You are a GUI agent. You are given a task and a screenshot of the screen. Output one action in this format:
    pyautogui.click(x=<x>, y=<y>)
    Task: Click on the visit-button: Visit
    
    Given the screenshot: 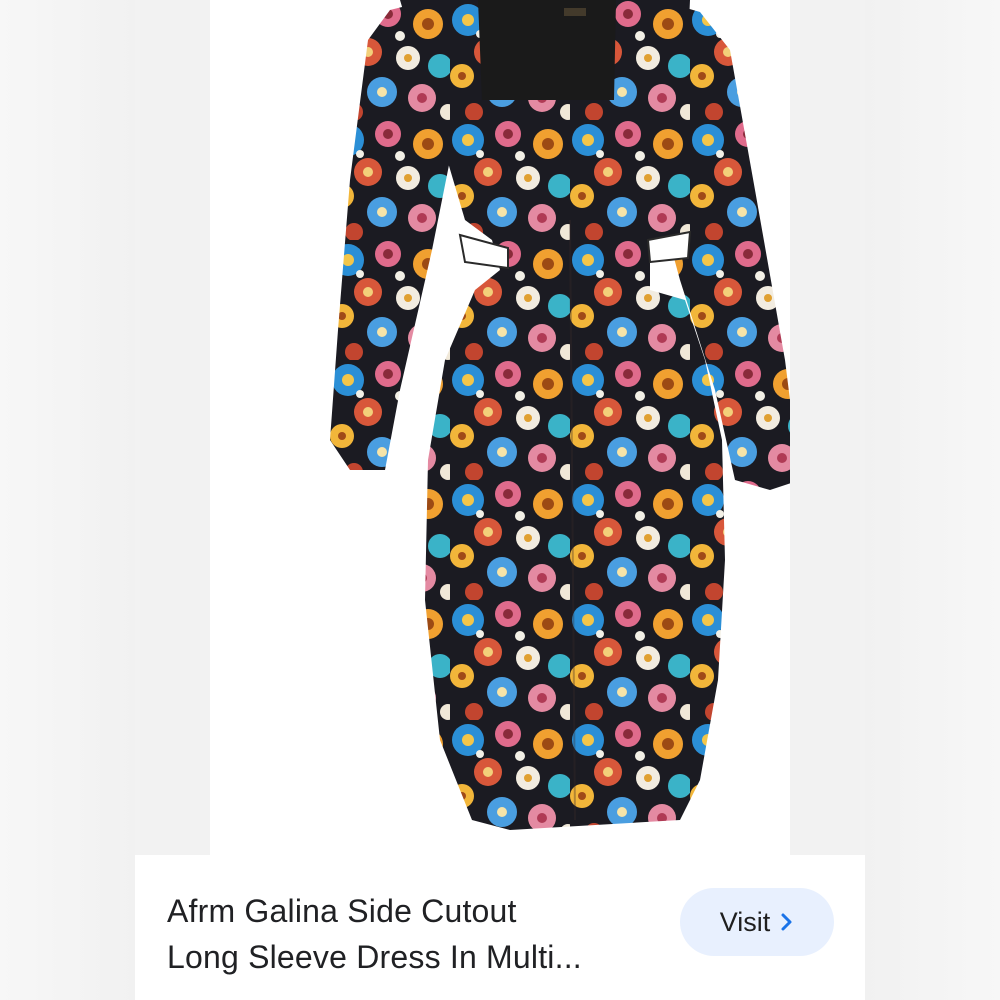 What is the action you would take?
    pyautogui.click(x=757, y=922)
    